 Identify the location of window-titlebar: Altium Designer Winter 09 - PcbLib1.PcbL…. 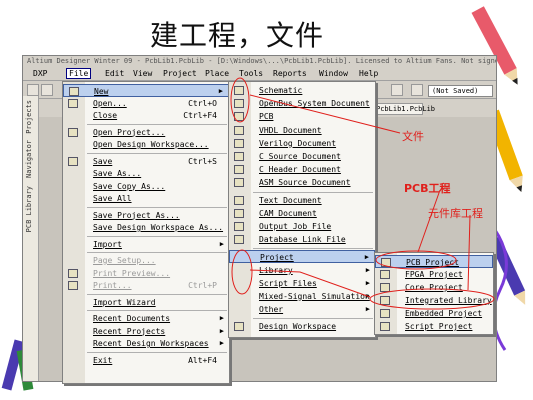
(259, 61).